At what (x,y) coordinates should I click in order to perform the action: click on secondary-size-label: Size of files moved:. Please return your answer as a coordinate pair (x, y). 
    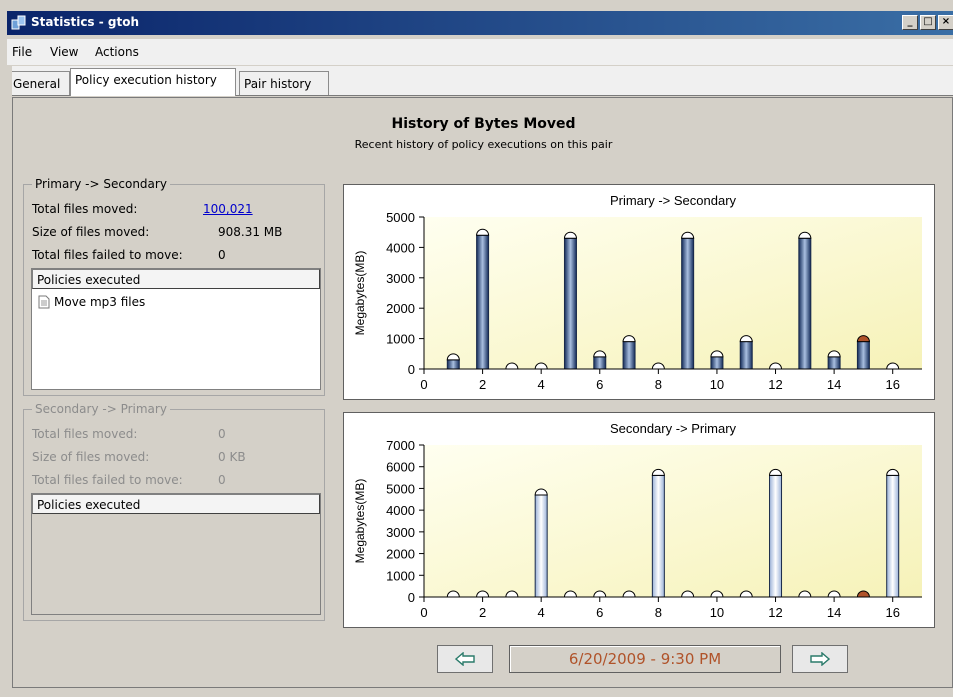
    Looking at the image, I should click on (91, 457).